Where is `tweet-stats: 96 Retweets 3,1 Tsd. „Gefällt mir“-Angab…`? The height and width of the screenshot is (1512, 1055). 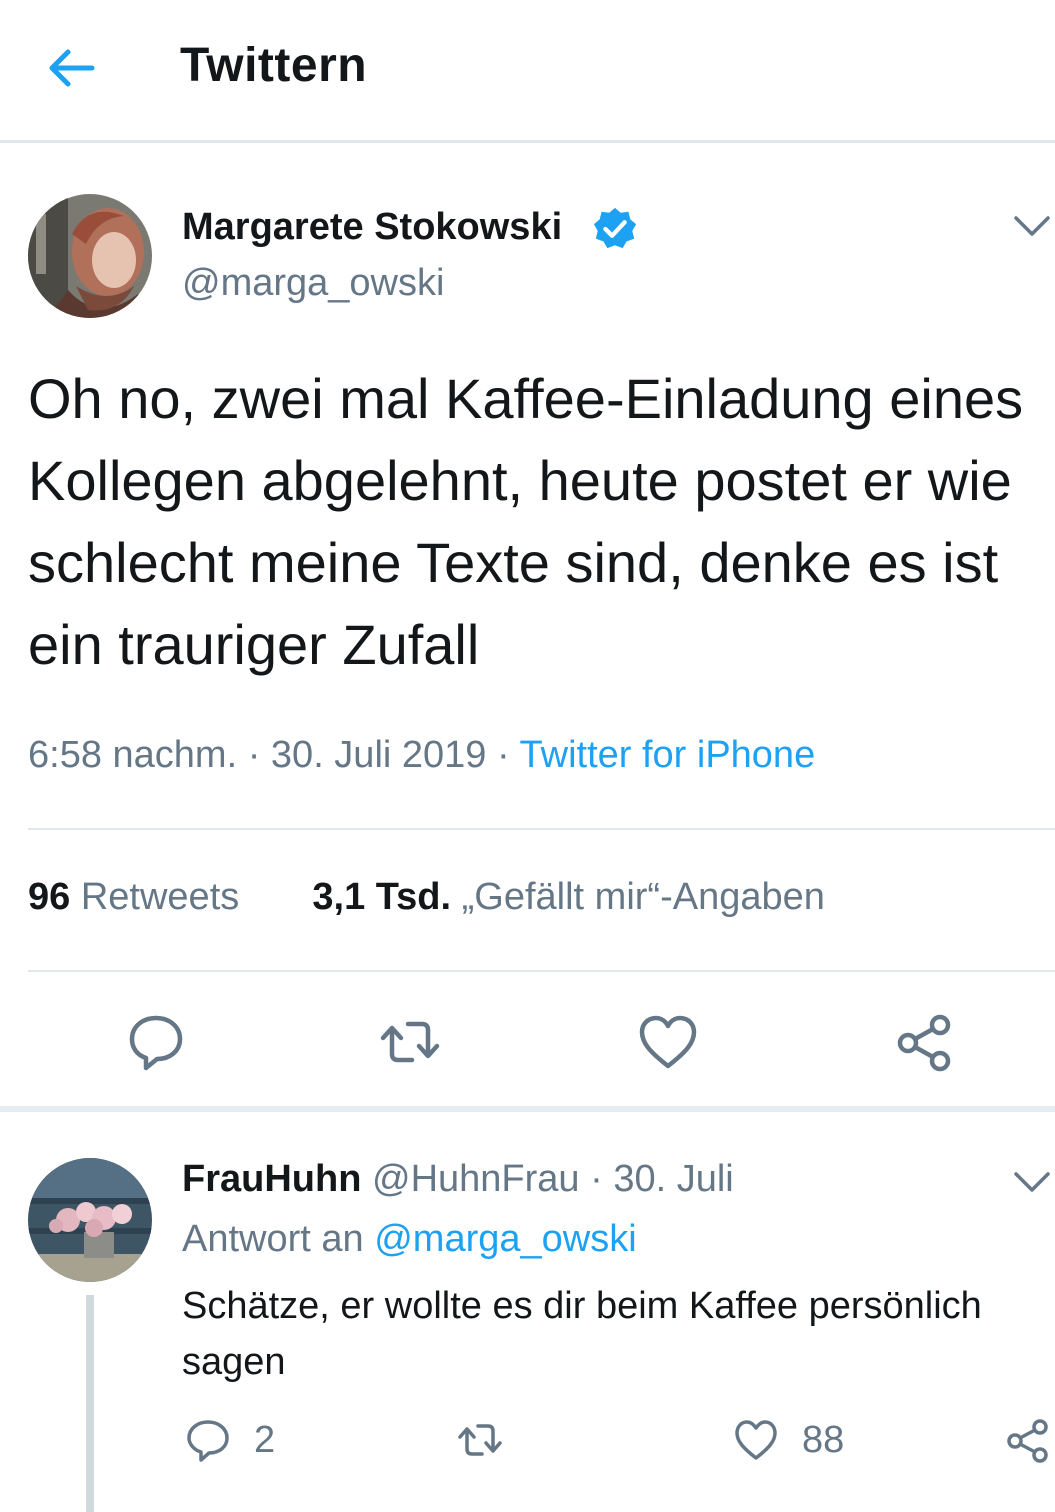 tweet-stats: 96 Retweets 3,1 Tsd. „Gefällt mir“-Angab… is located at coordinates (426, 897).